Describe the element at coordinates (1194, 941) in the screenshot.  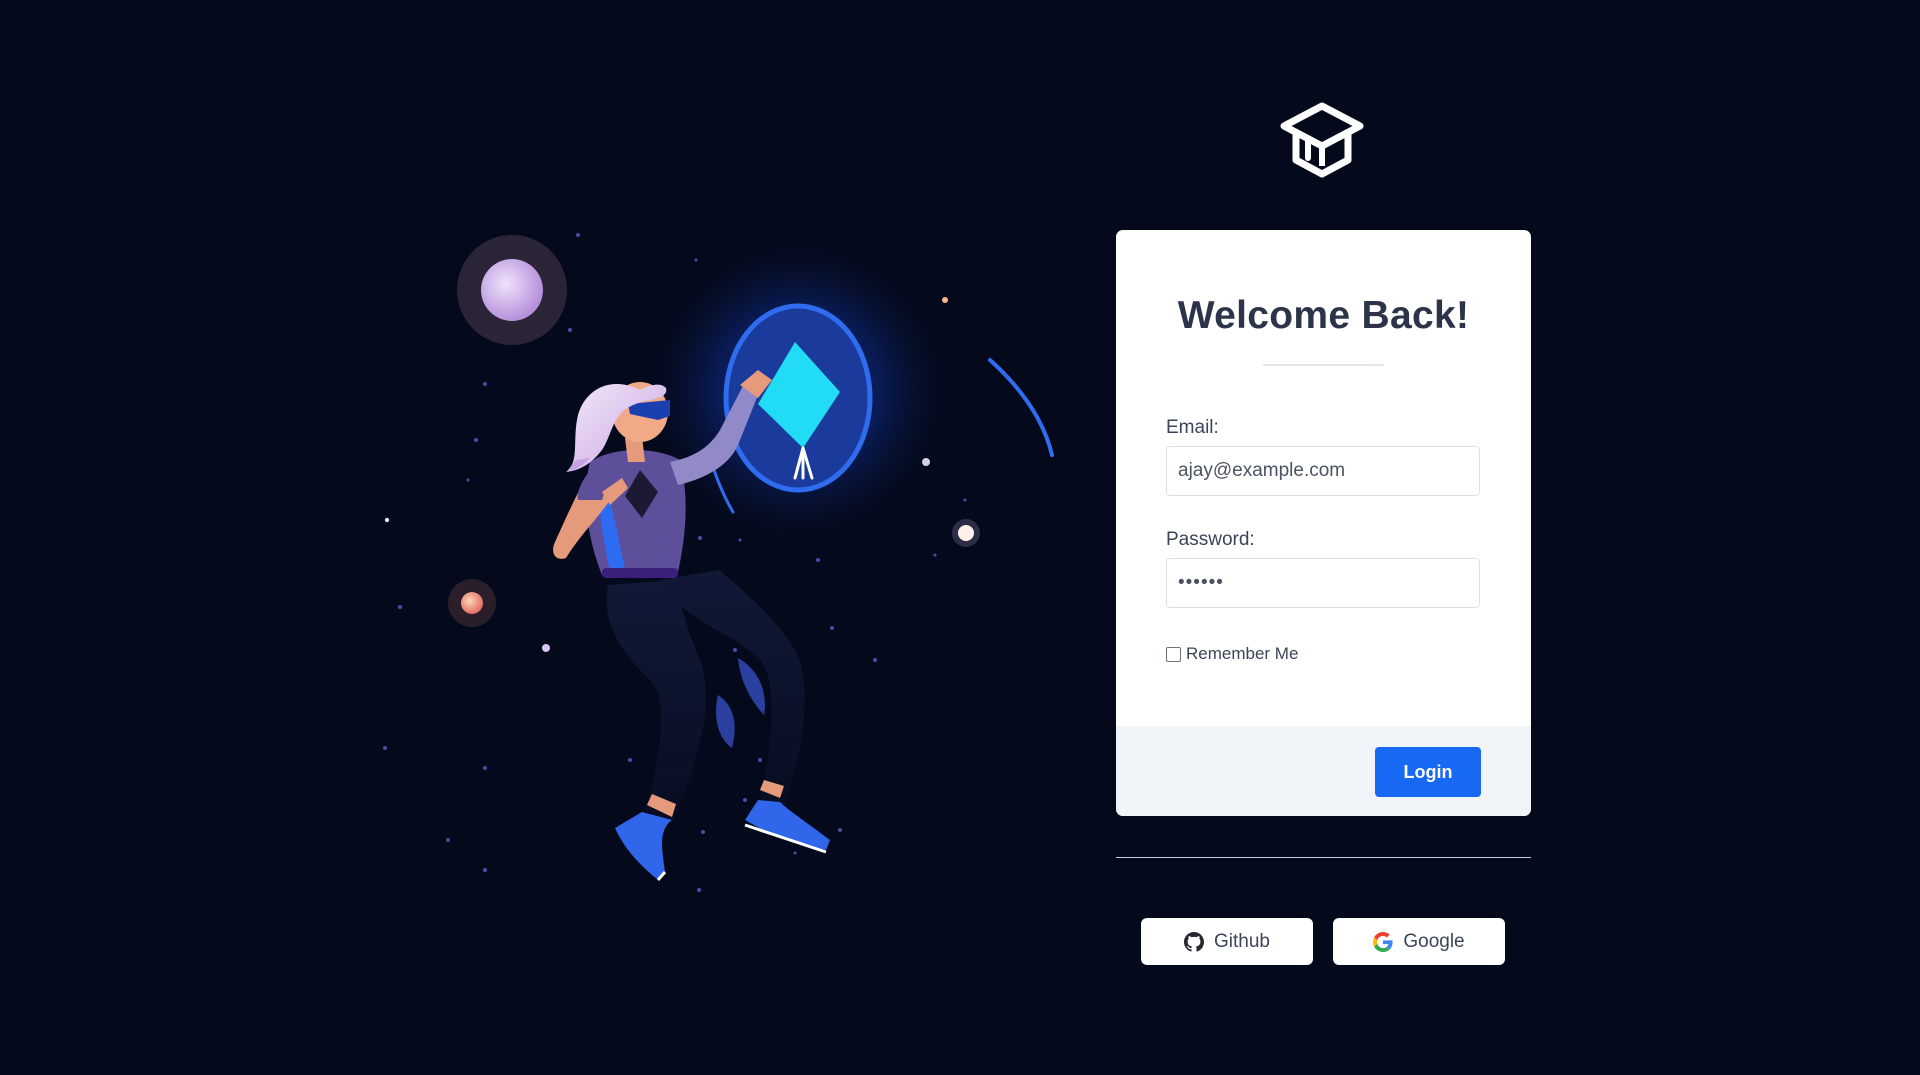
I see `github-icon` at that location.